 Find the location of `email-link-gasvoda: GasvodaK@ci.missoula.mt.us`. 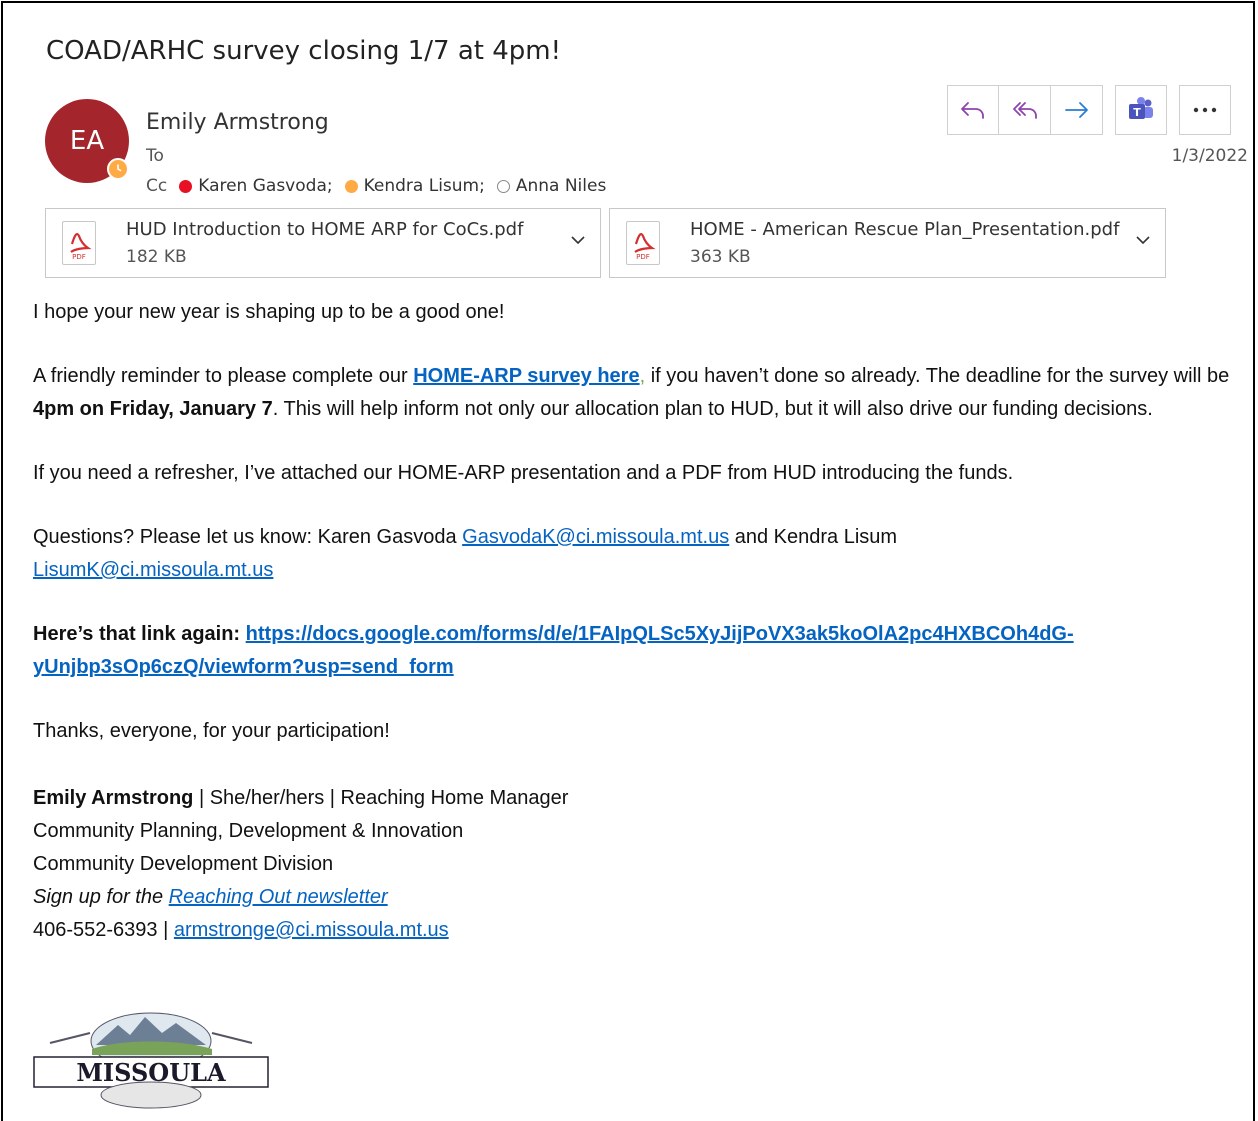

email-link-gasvoda: GasvodaK@ci.missoula.mt.us is located at coordinates (595, 537).